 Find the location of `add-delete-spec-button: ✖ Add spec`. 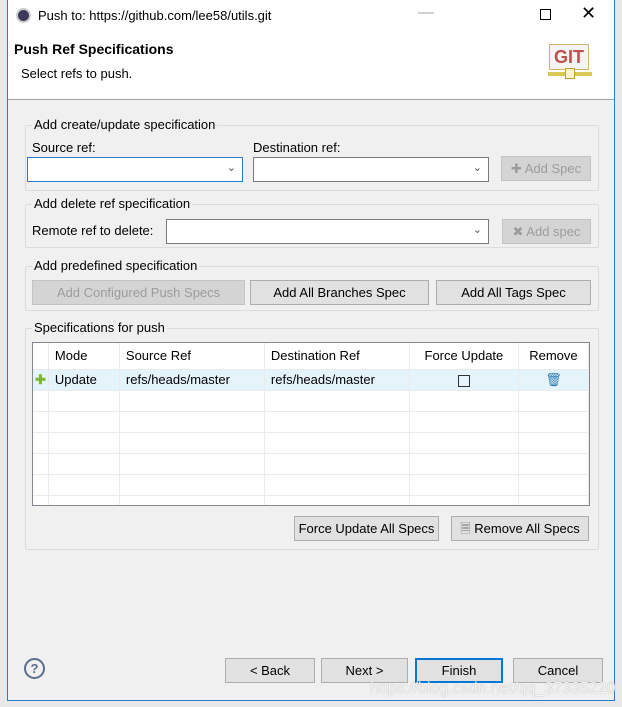

add-delete-spec-button: ✖ Add spec is located at coordinates (546, 231).